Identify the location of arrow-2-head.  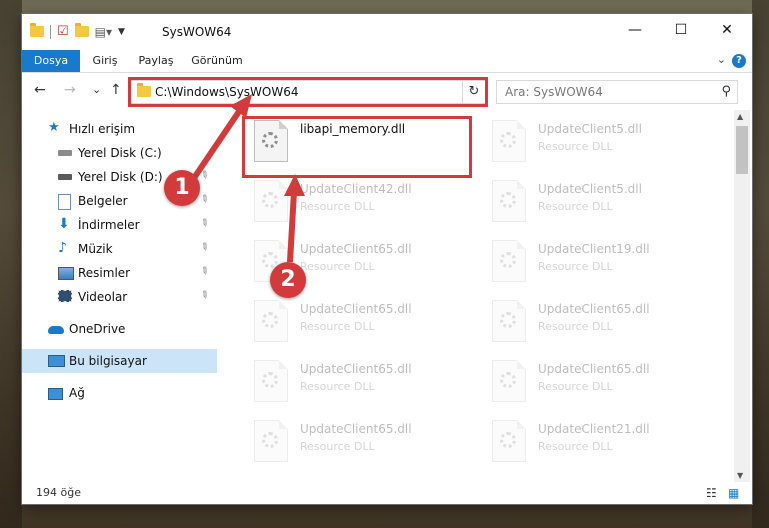
(294, 185).